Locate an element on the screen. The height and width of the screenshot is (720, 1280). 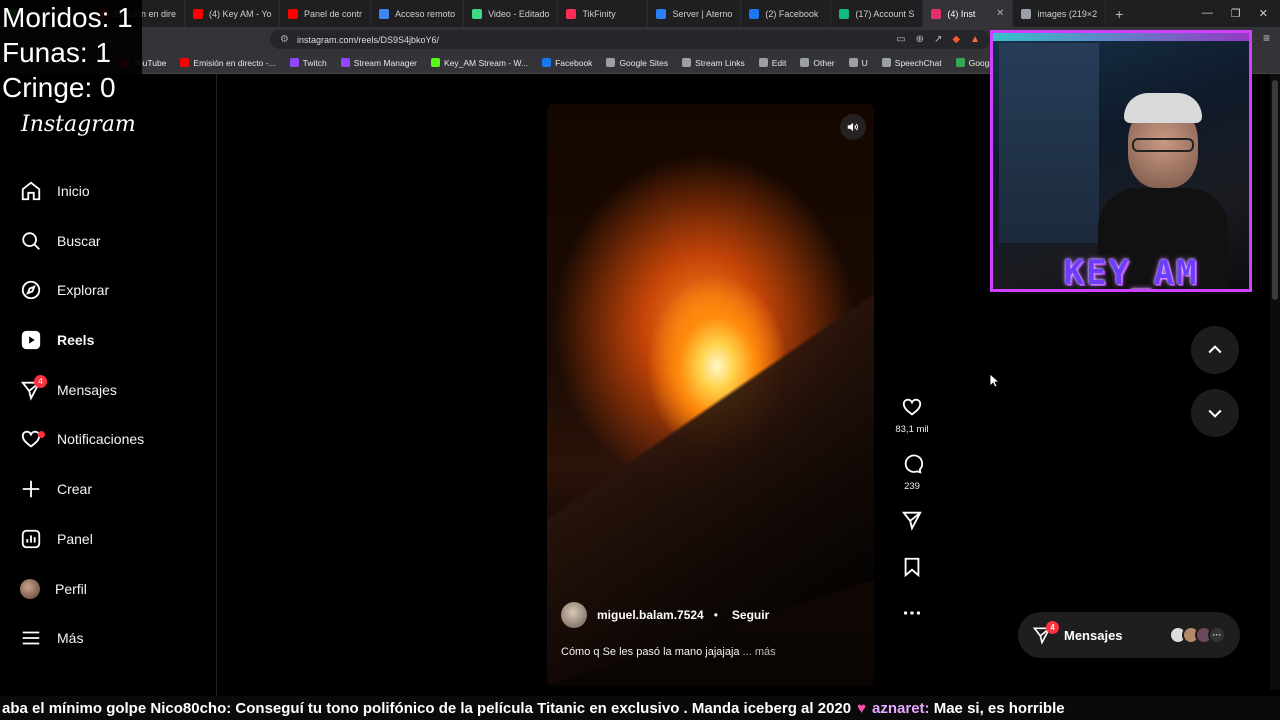
caption-more-link: ... más is located at coordinates (759, 652).